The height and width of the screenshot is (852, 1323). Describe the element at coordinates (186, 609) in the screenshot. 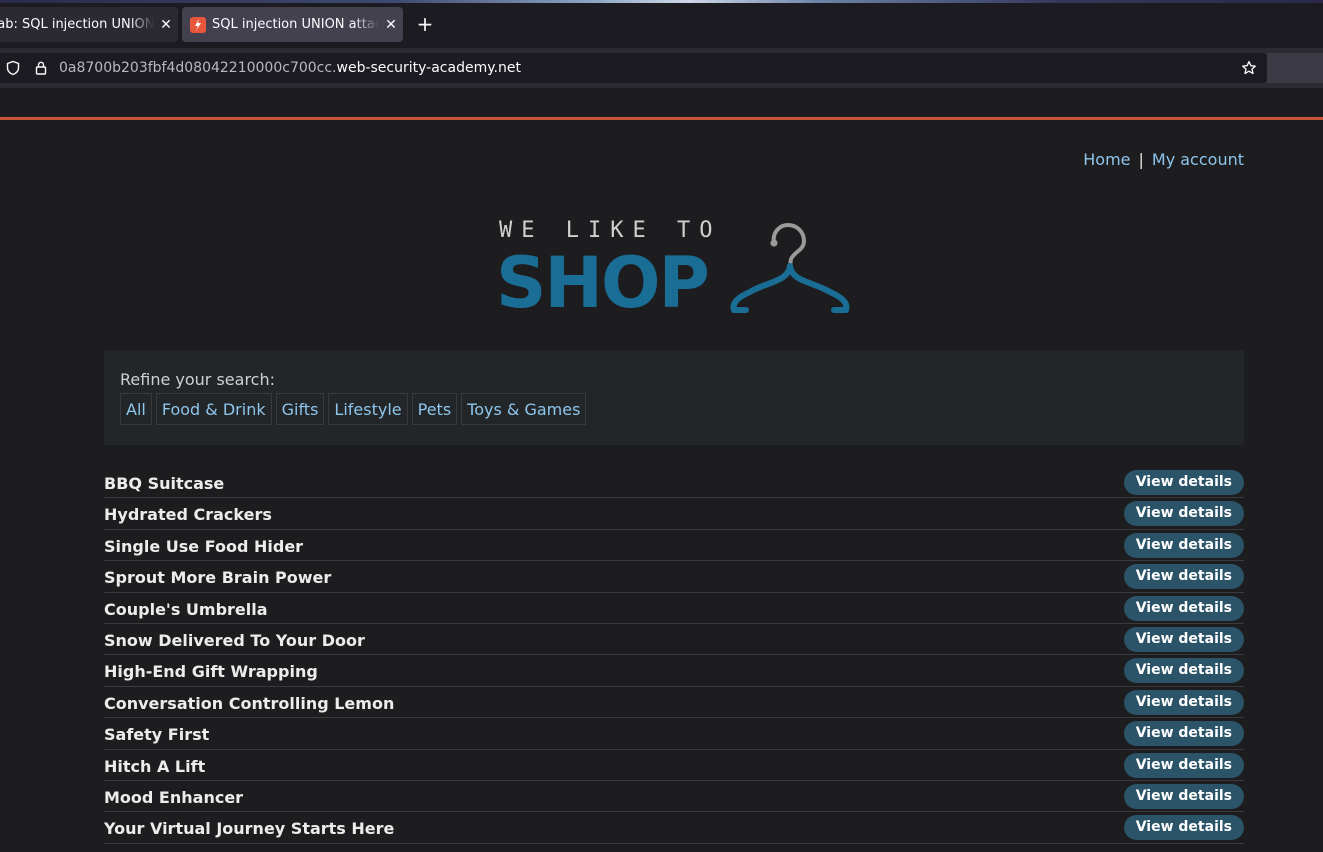

I see `product-name: Couple's Umbrella` at that location.